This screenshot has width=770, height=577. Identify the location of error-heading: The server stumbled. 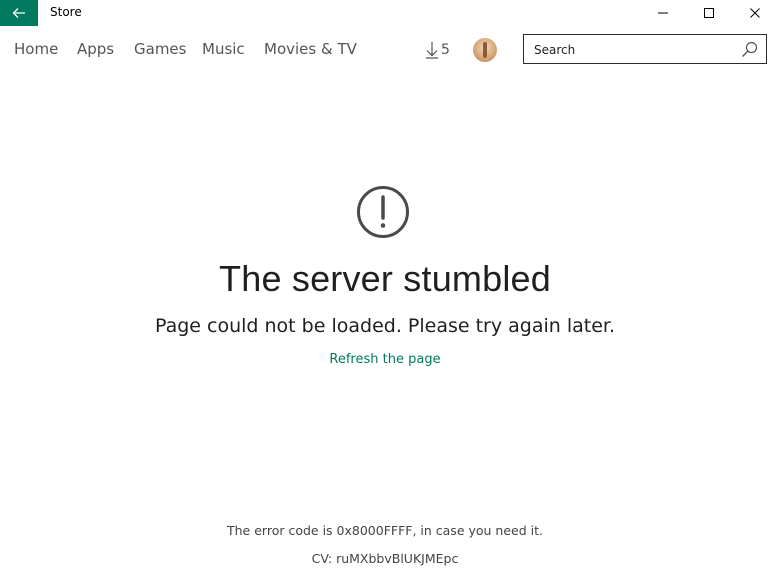
(385, 278).